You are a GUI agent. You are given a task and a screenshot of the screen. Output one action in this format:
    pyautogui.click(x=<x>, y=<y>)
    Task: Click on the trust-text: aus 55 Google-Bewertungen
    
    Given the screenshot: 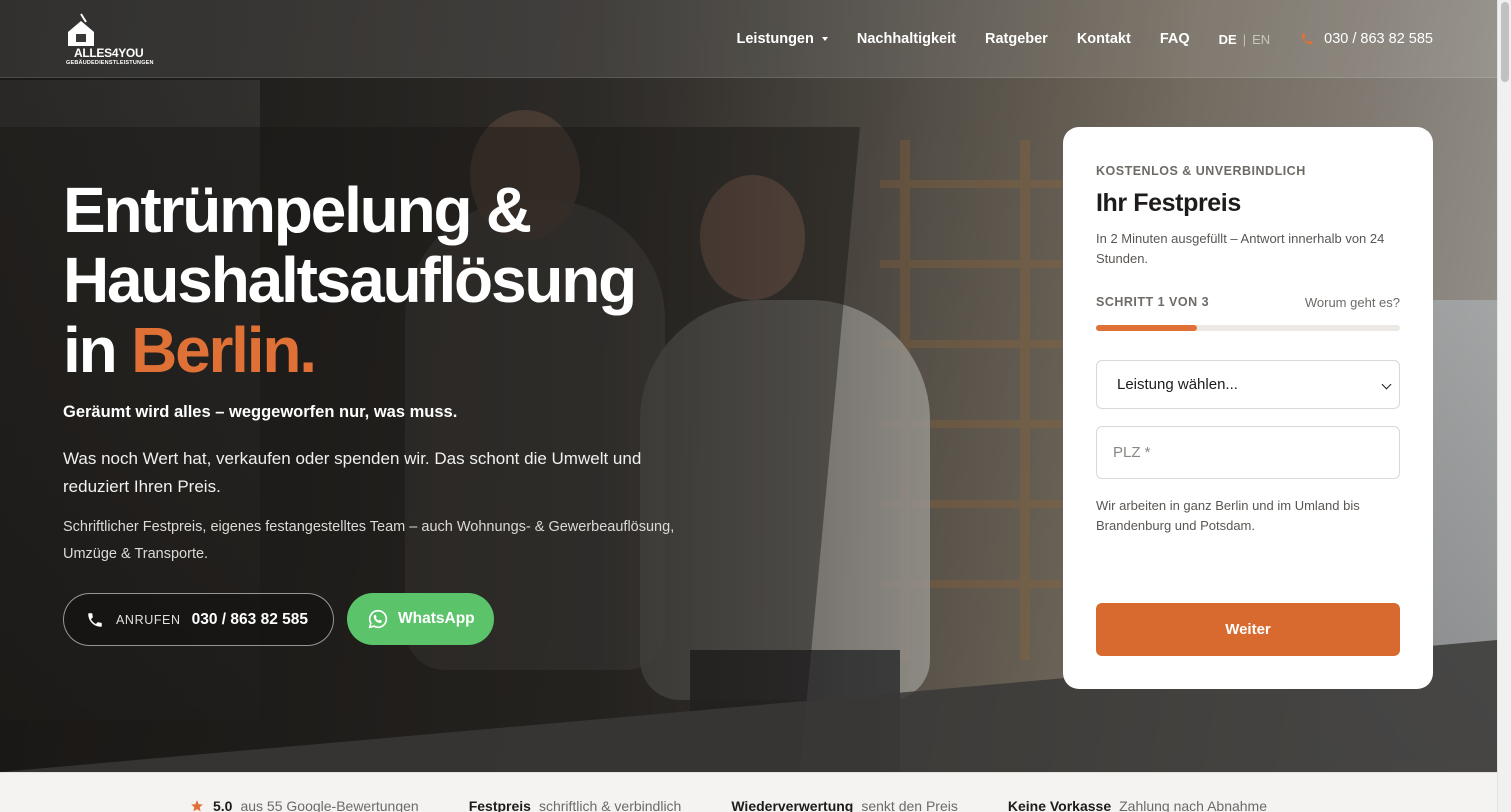 What is the action you would take?
    pyautogui.click(x=329, y=805)
    